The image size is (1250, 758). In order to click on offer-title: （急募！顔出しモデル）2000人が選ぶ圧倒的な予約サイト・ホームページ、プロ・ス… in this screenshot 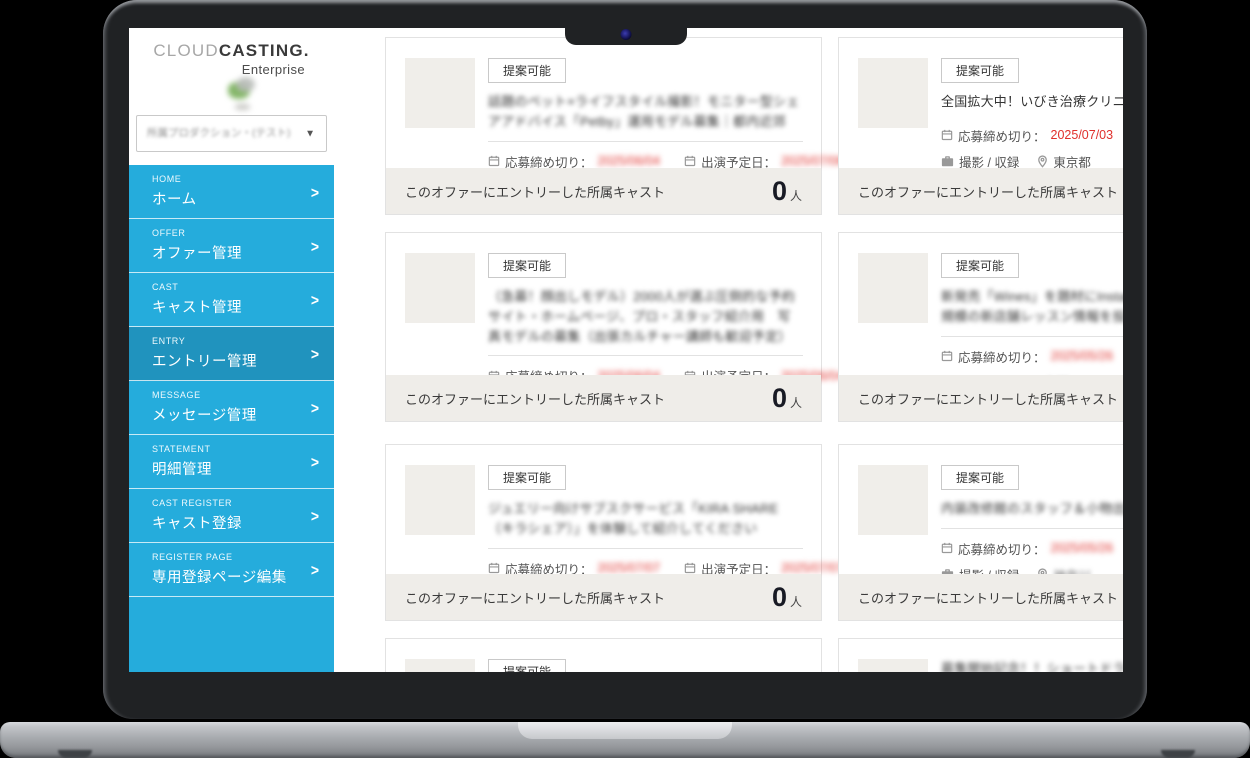, I will do `click(641, 316)`.